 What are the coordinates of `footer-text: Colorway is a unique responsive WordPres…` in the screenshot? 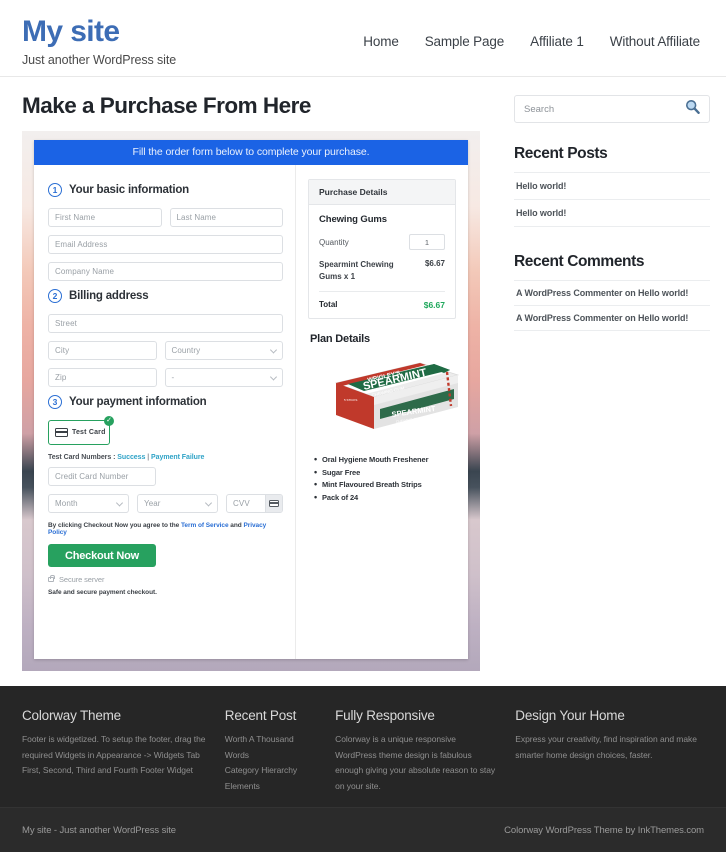 It's located at (415, 763).